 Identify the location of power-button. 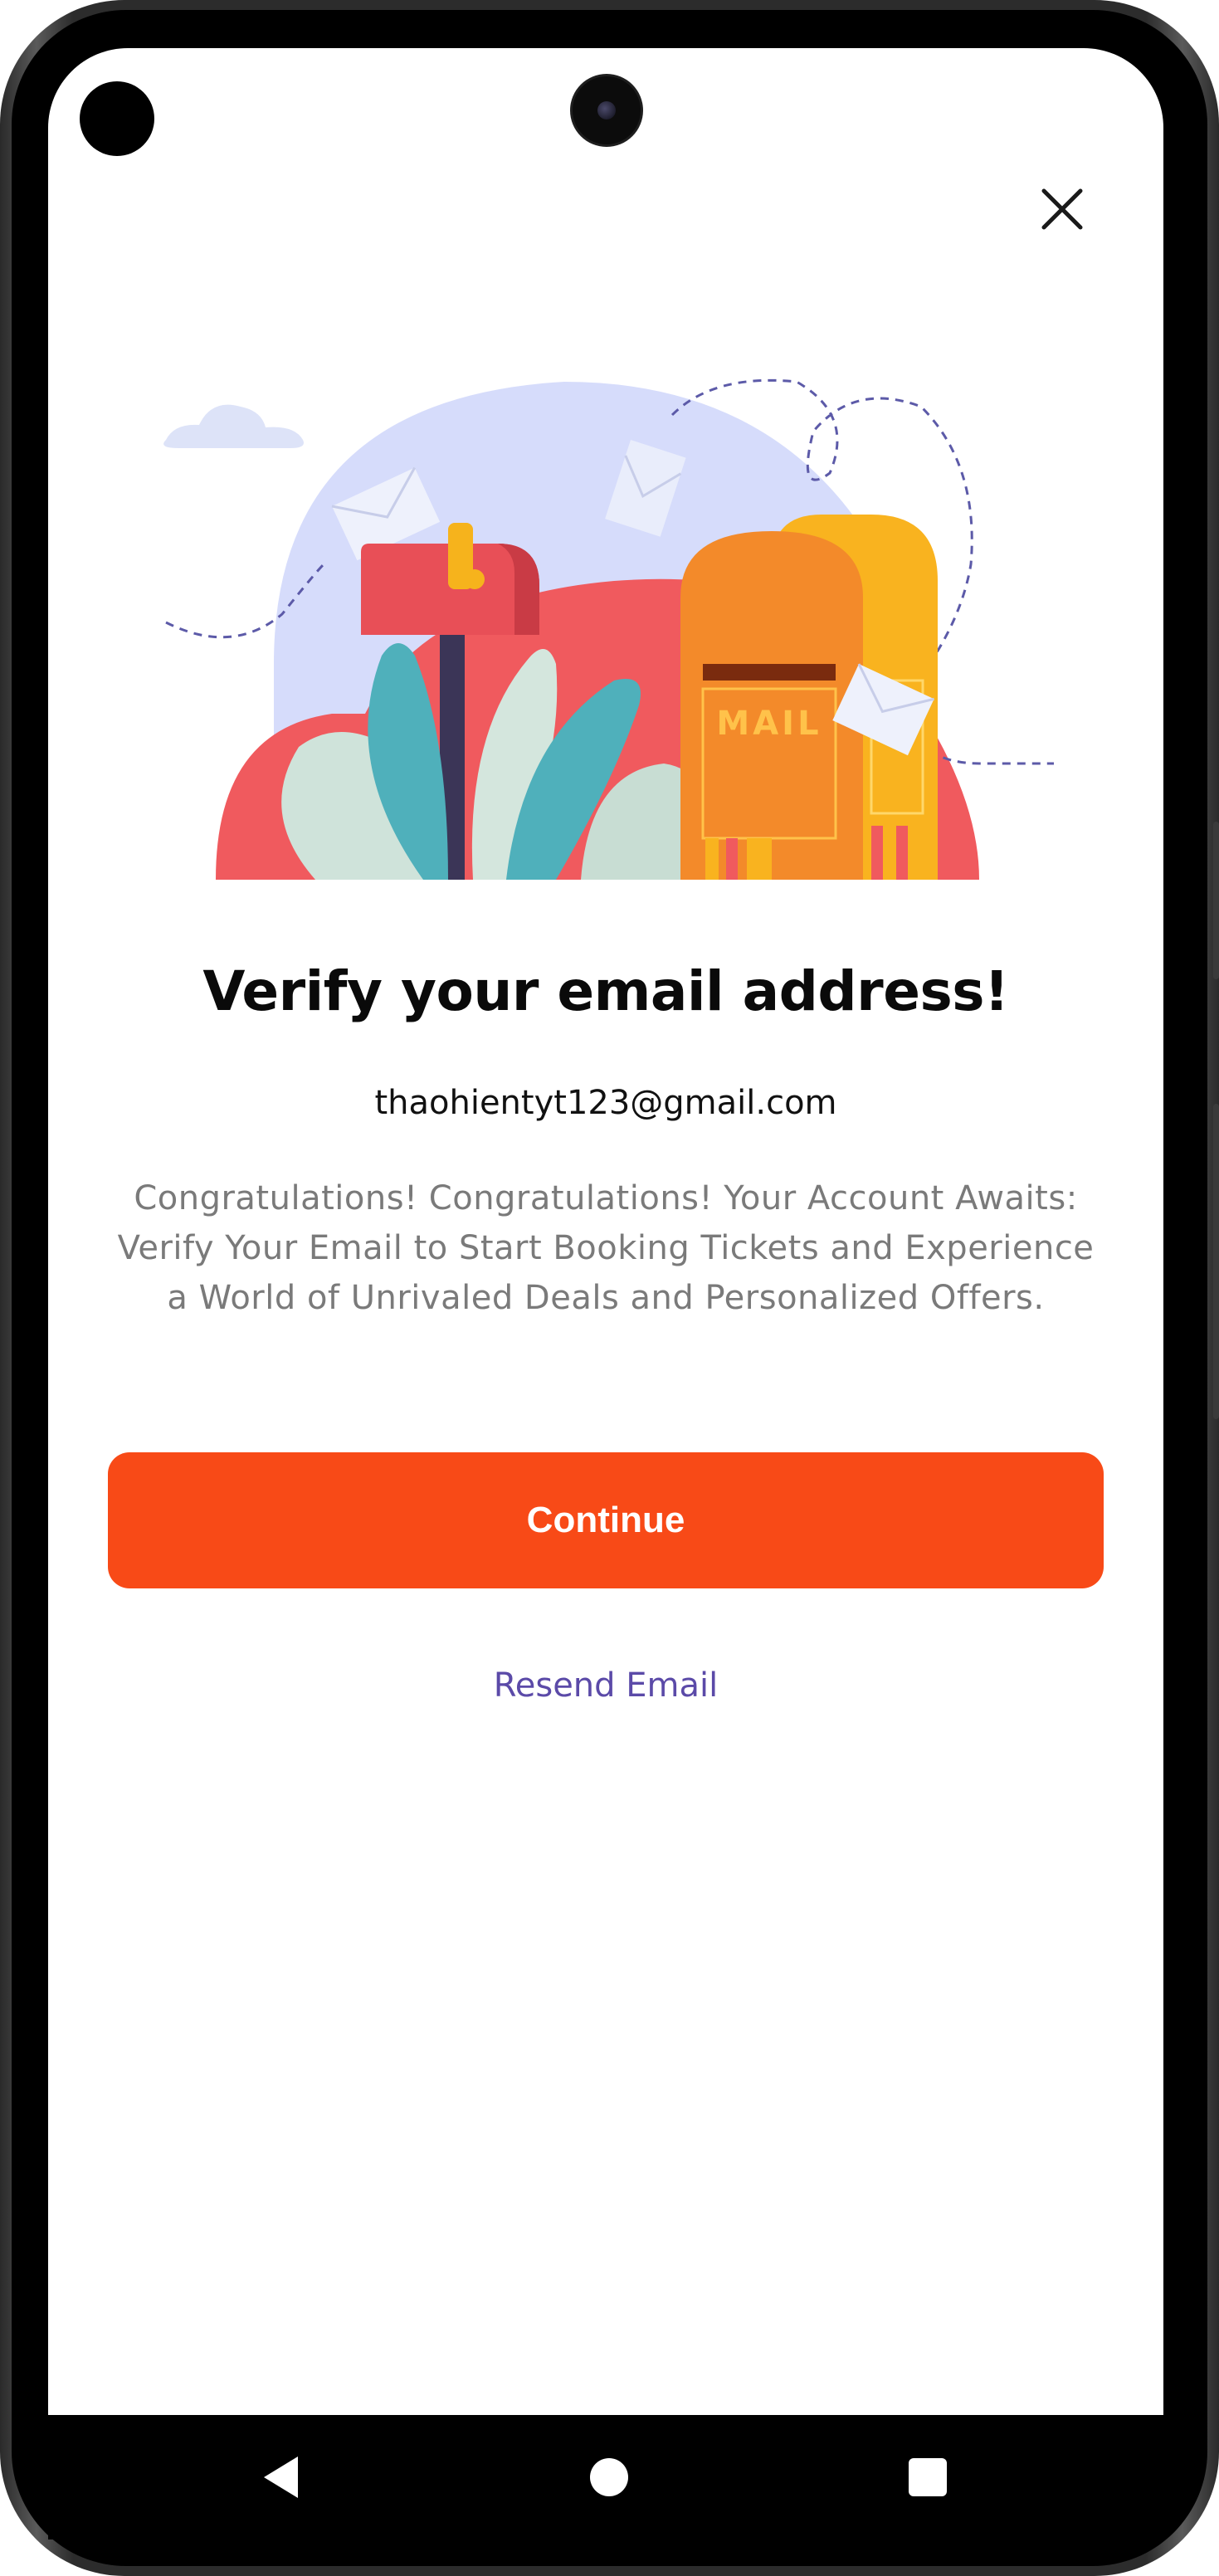
(1216, 1261).